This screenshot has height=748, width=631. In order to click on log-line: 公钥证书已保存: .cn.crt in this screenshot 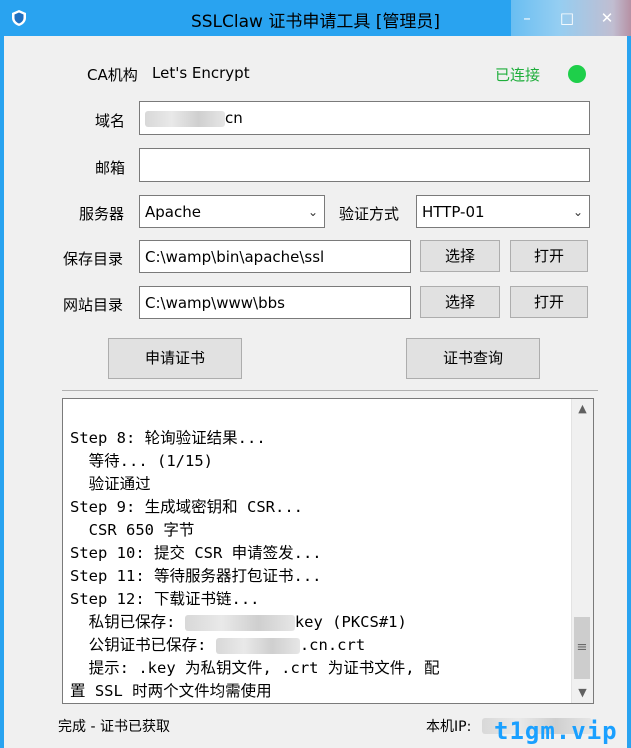, I will do `click(320, 645)`.